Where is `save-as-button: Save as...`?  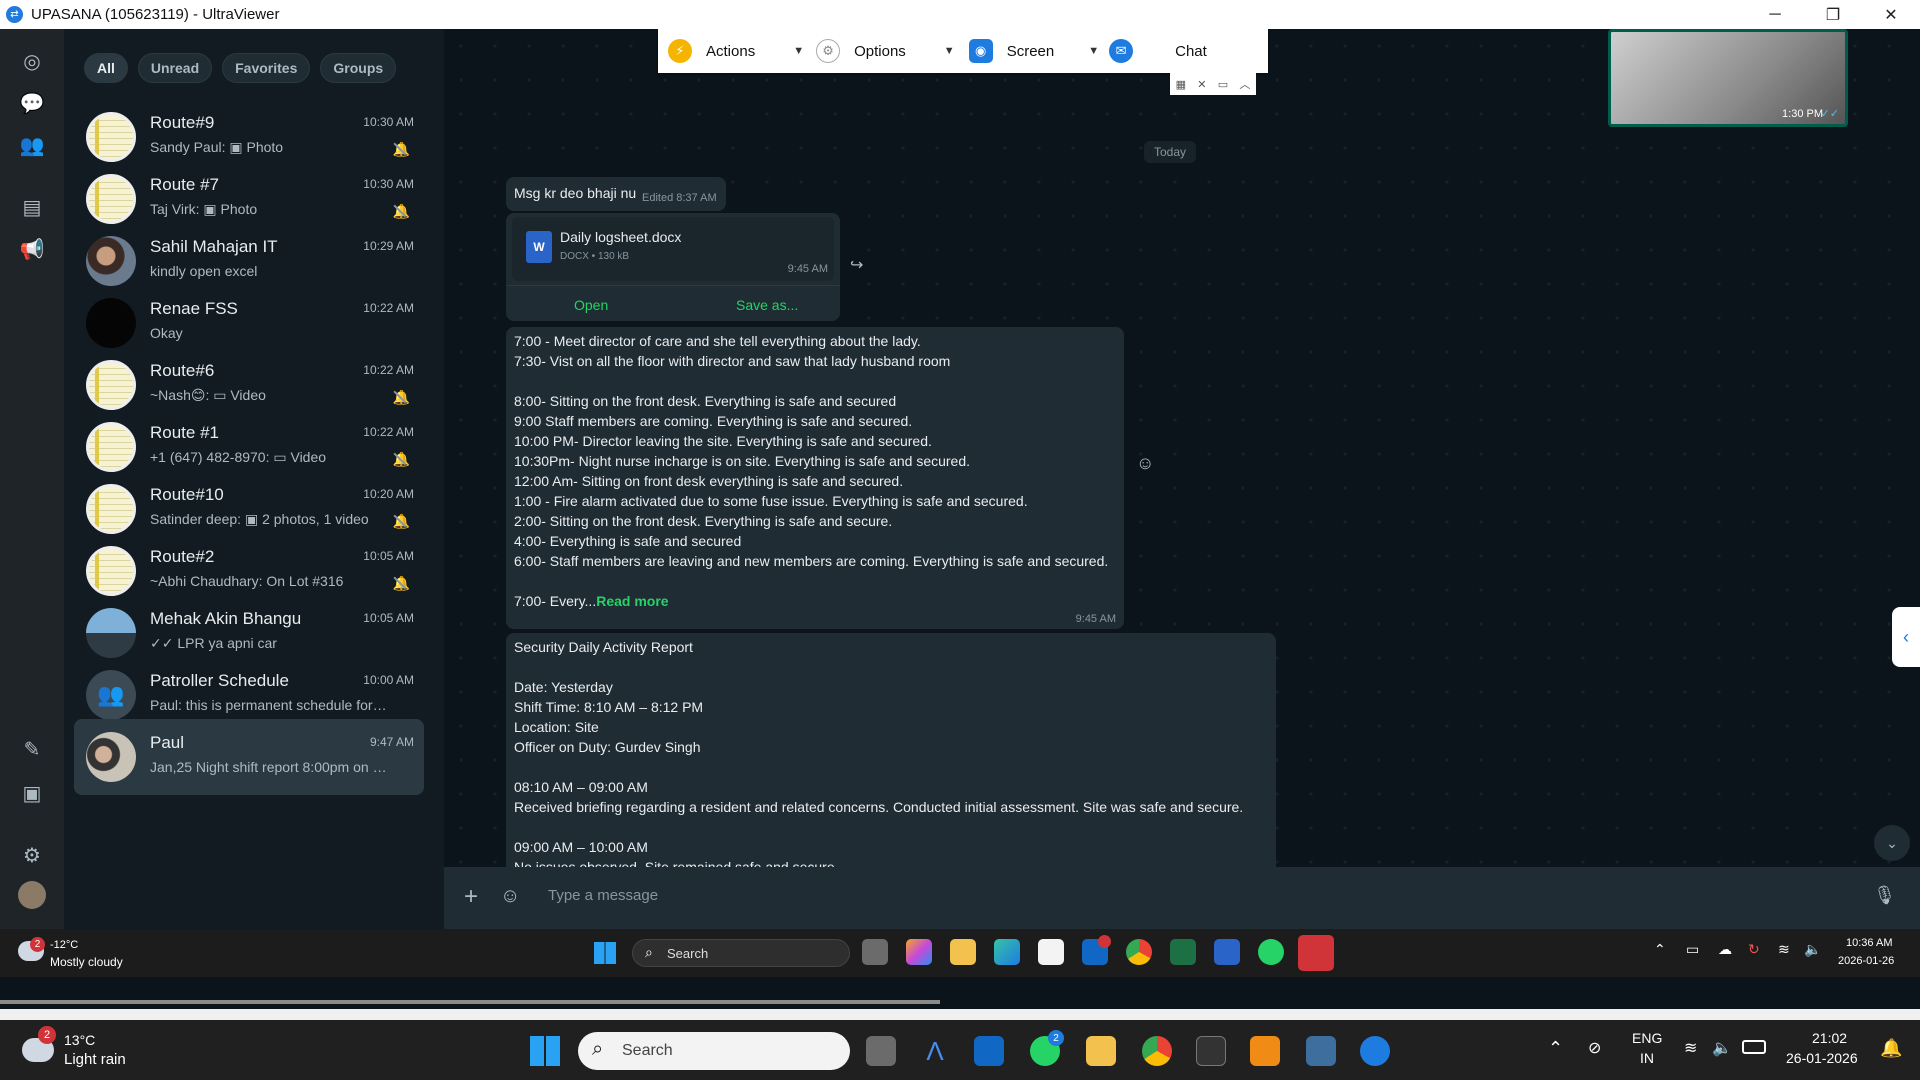
save-as-button: Save as... is located at coordinates (767, 305).